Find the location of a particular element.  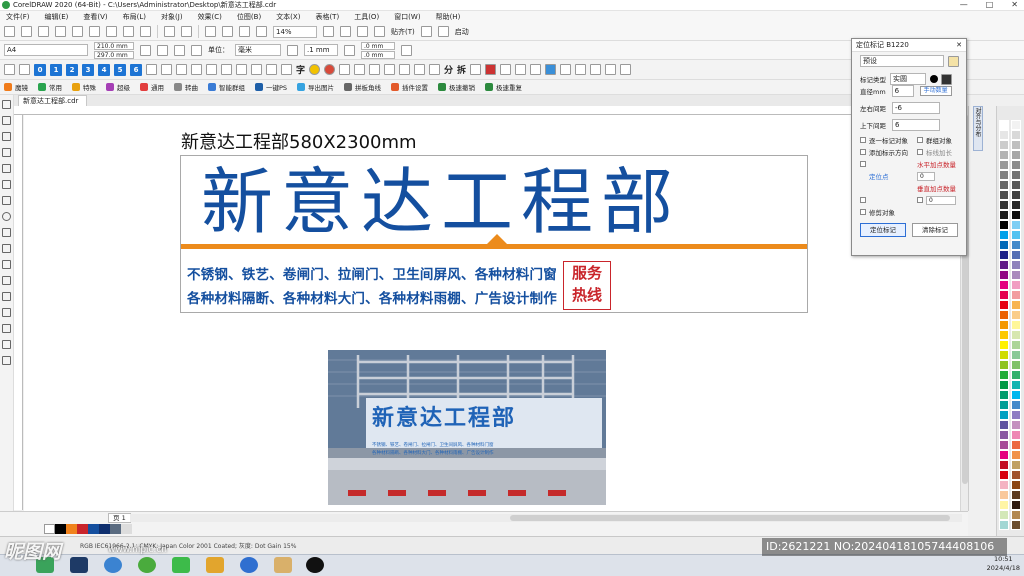

photoshop-task-icon is located at coordinates (79, 565).